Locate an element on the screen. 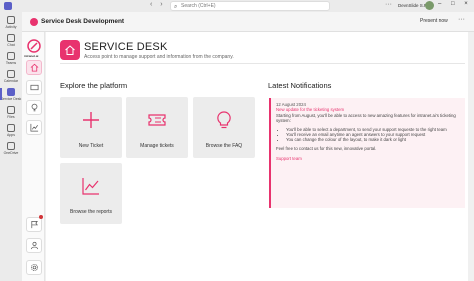  rail-item-service-desk: Service Desk is located at coordinates (11, 94).